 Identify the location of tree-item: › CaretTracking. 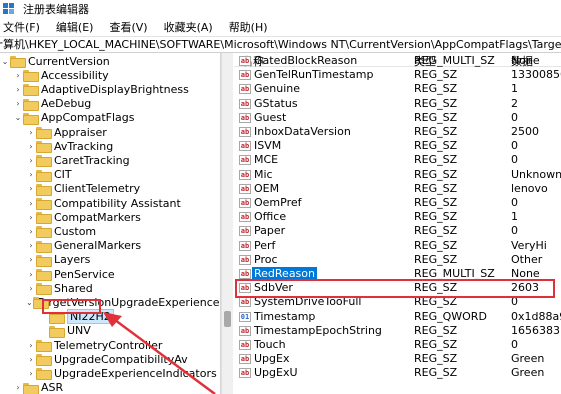
(110, 160).